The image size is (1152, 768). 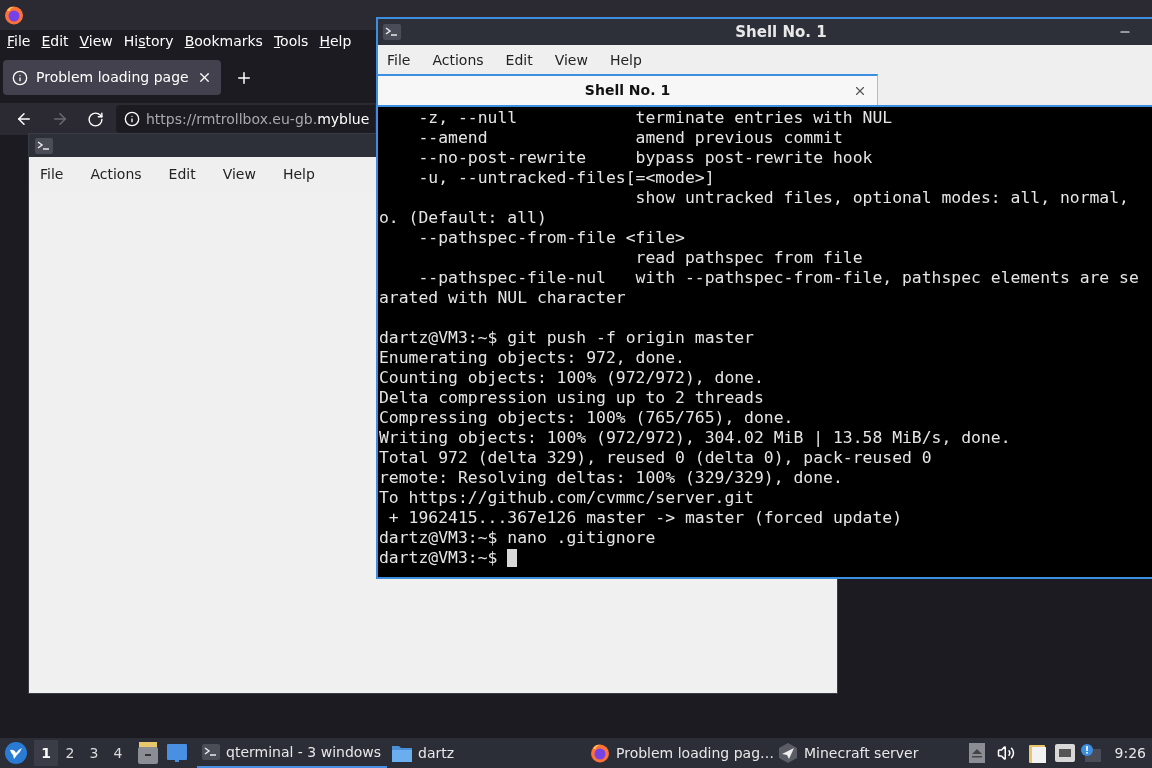 I want to click on clipboard-icon, so click(x=1037, y=753).